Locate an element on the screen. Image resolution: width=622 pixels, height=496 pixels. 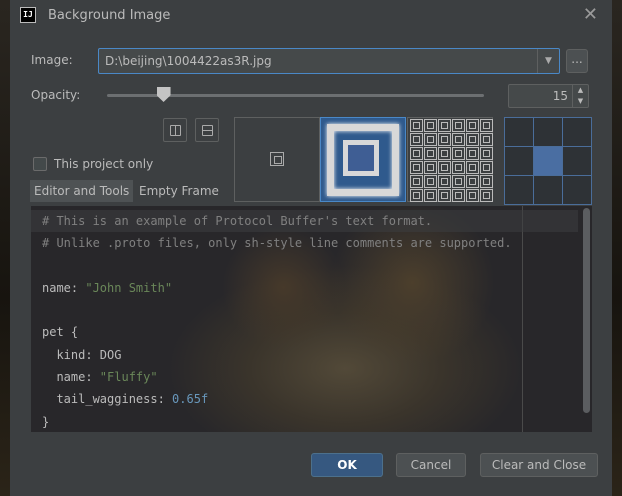
anchor-cell-center is located at coordinates (548, 161).